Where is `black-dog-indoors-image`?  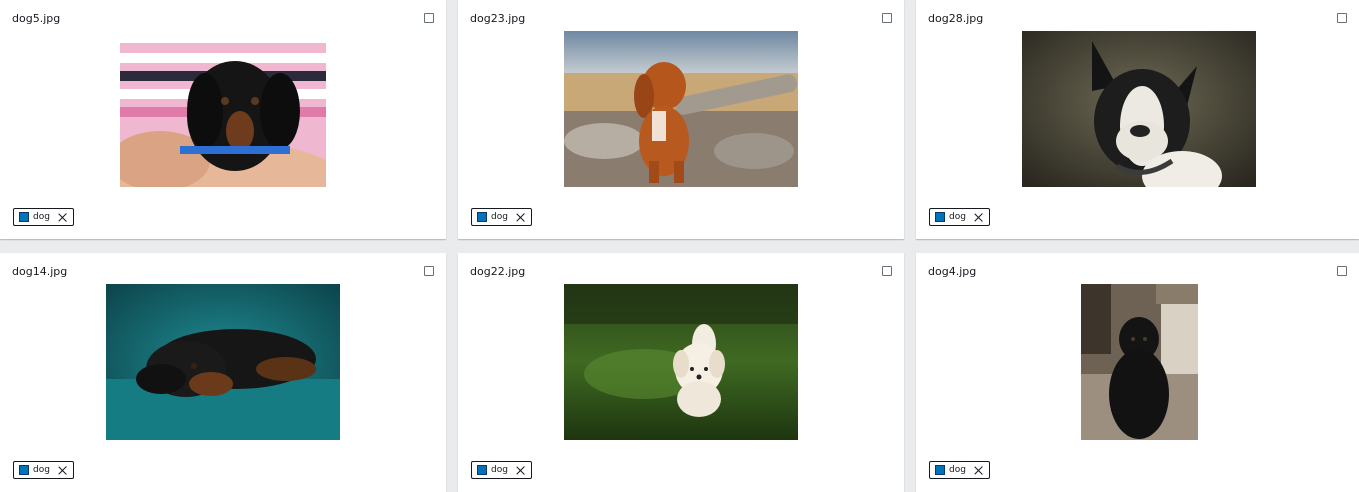
black-dog-indoors-image is located at coordinates (1139, 362).